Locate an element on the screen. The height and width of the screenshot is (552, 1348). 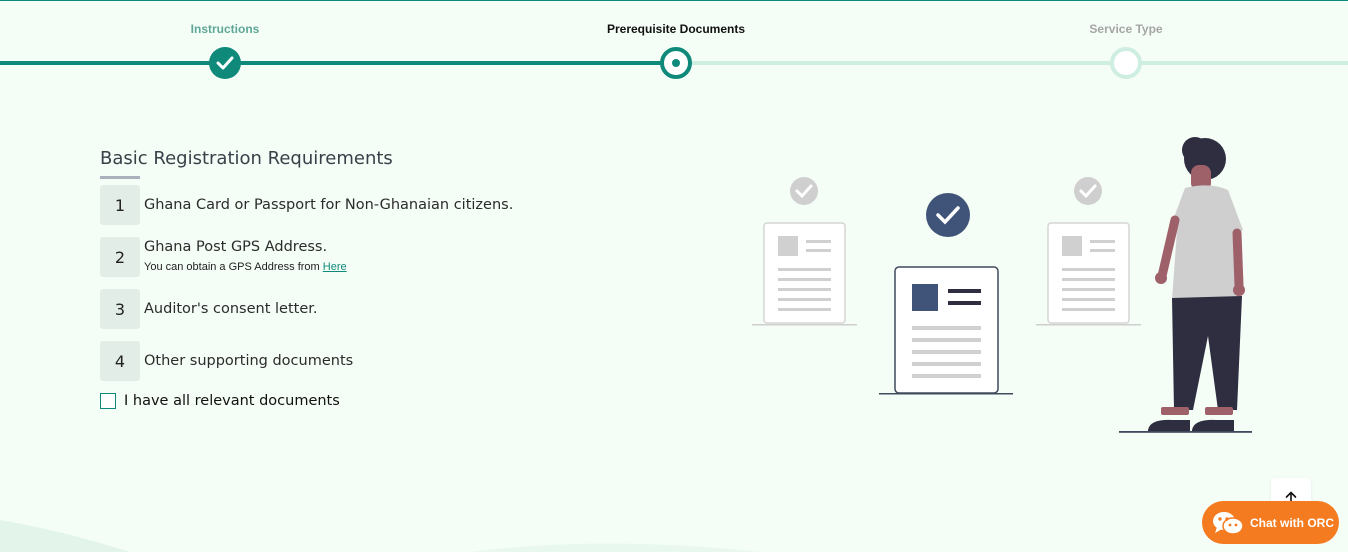
step-label-instructions: Instructions is located at coordinates (225, 29).